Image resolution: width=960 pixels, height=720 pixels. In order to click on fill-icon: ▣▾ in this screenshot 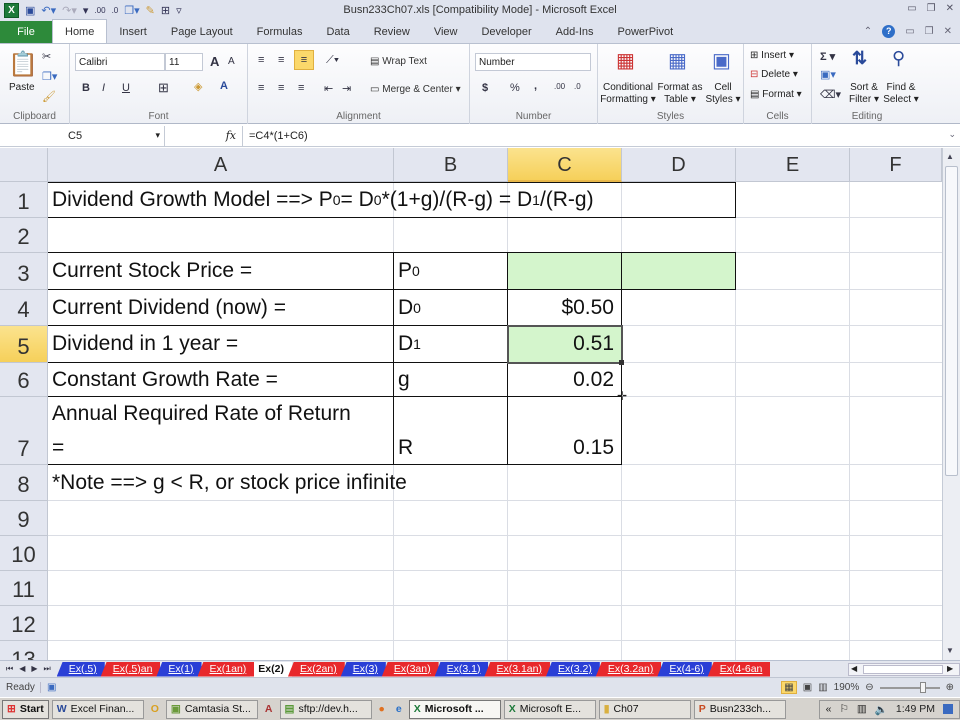, I will do `click(828, 74)`.